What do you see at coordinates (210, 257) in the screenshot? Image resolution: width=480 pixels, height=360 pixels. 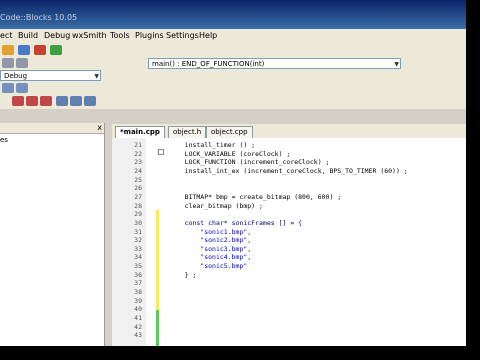 I see `code-line: "sonic4.bmp",` at bounding box center [210, 257].